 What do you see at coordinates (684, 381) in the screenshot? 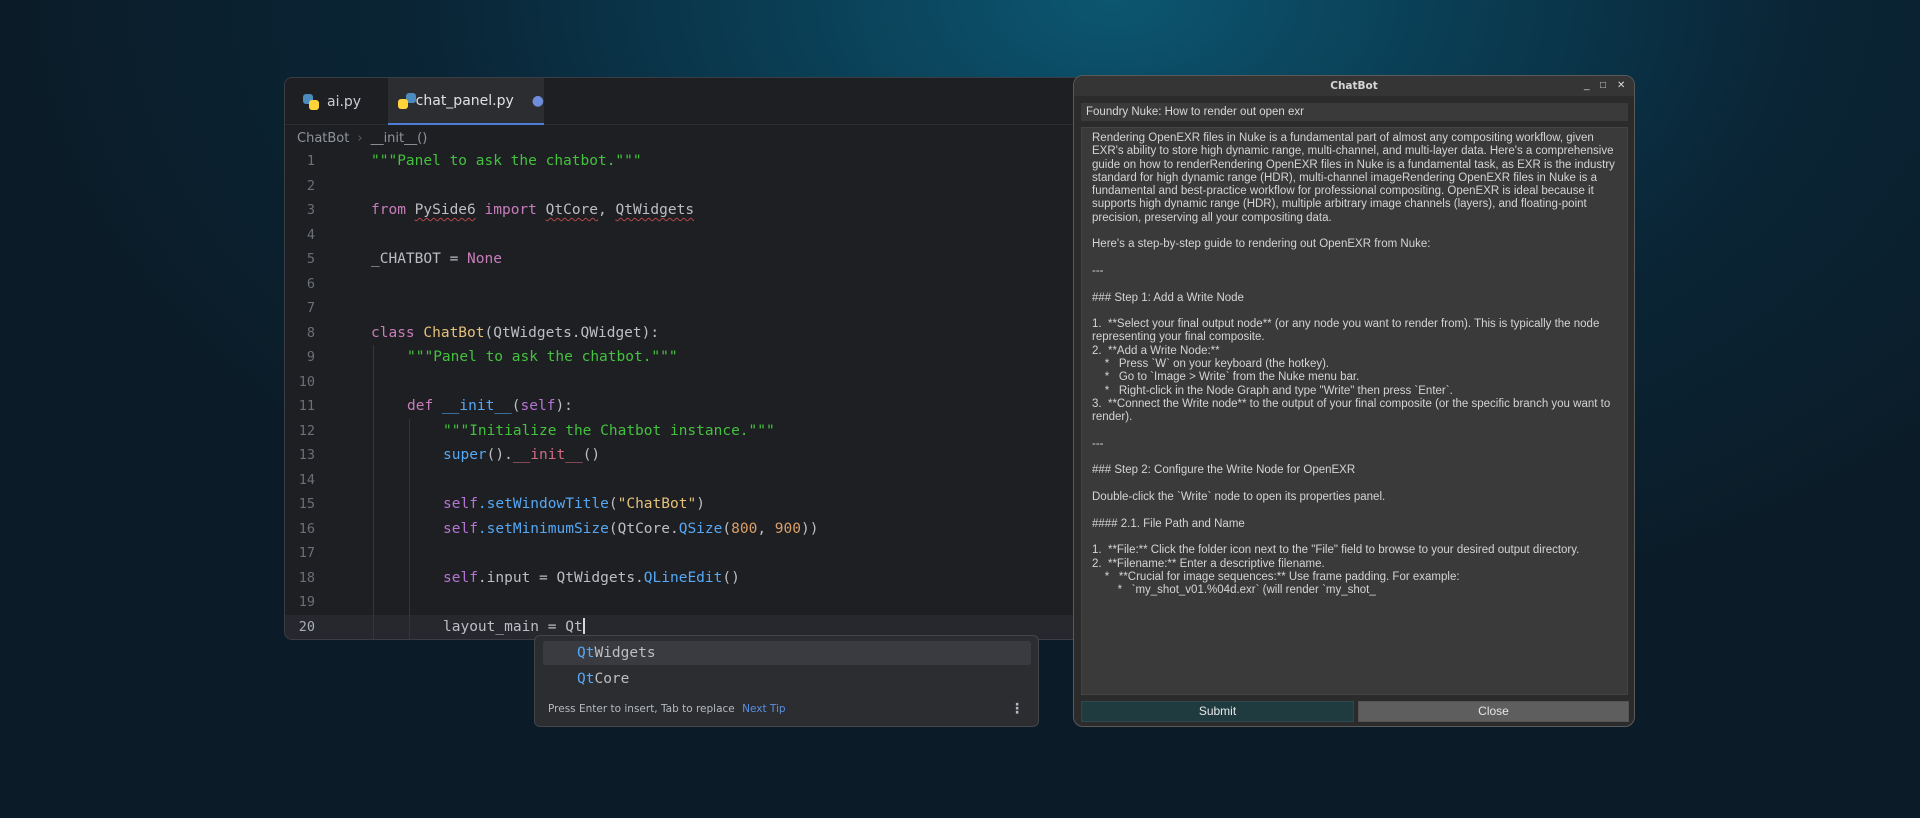
I see `code-line: 10` at bounding box center [684, 381].